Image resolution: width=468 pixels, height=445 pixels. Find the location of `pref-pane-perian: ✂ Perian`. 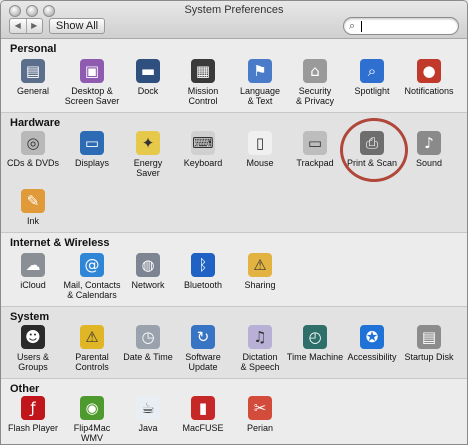

pref-pane-perian: ✂ Perian is located at coordinates (260, 414).